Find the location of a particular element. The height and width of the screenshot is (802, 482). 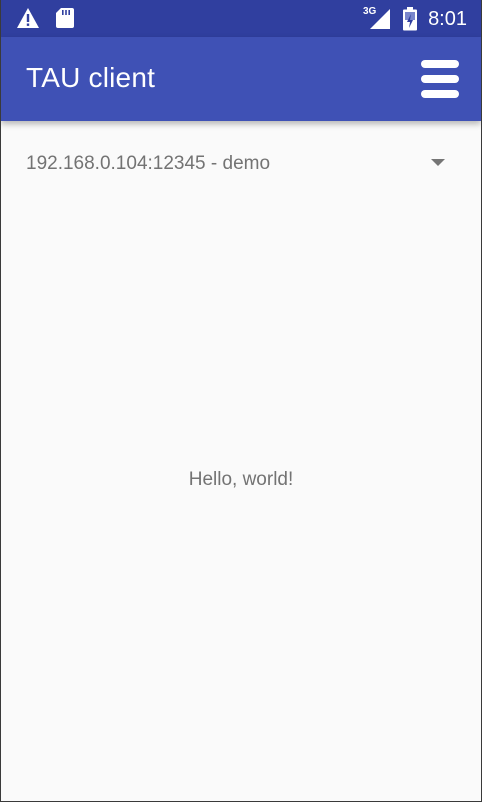

hello-message: Hello, world! is located at coordinates (241, 479).